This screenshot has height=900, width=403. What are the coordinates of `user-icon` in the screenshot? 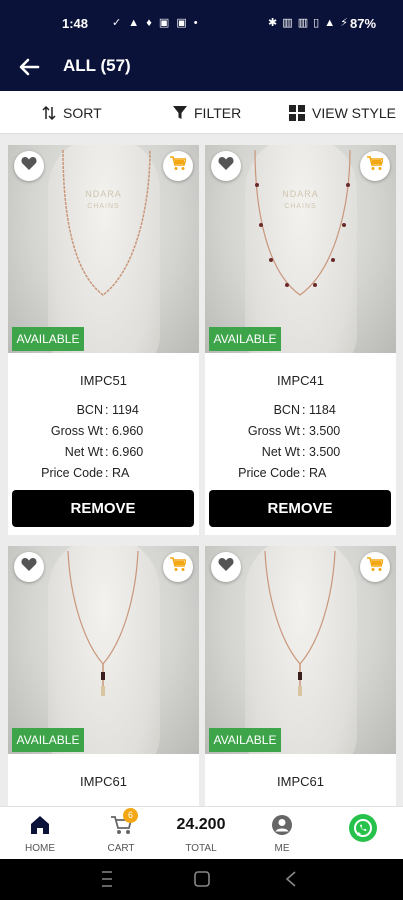 It's located at (282, 827).